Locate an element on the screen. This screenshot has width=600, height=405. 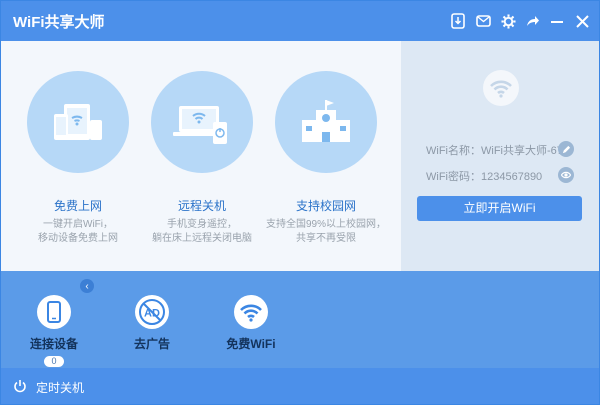
tool-label: 免费WiFi is located at coordinates (251, 344).